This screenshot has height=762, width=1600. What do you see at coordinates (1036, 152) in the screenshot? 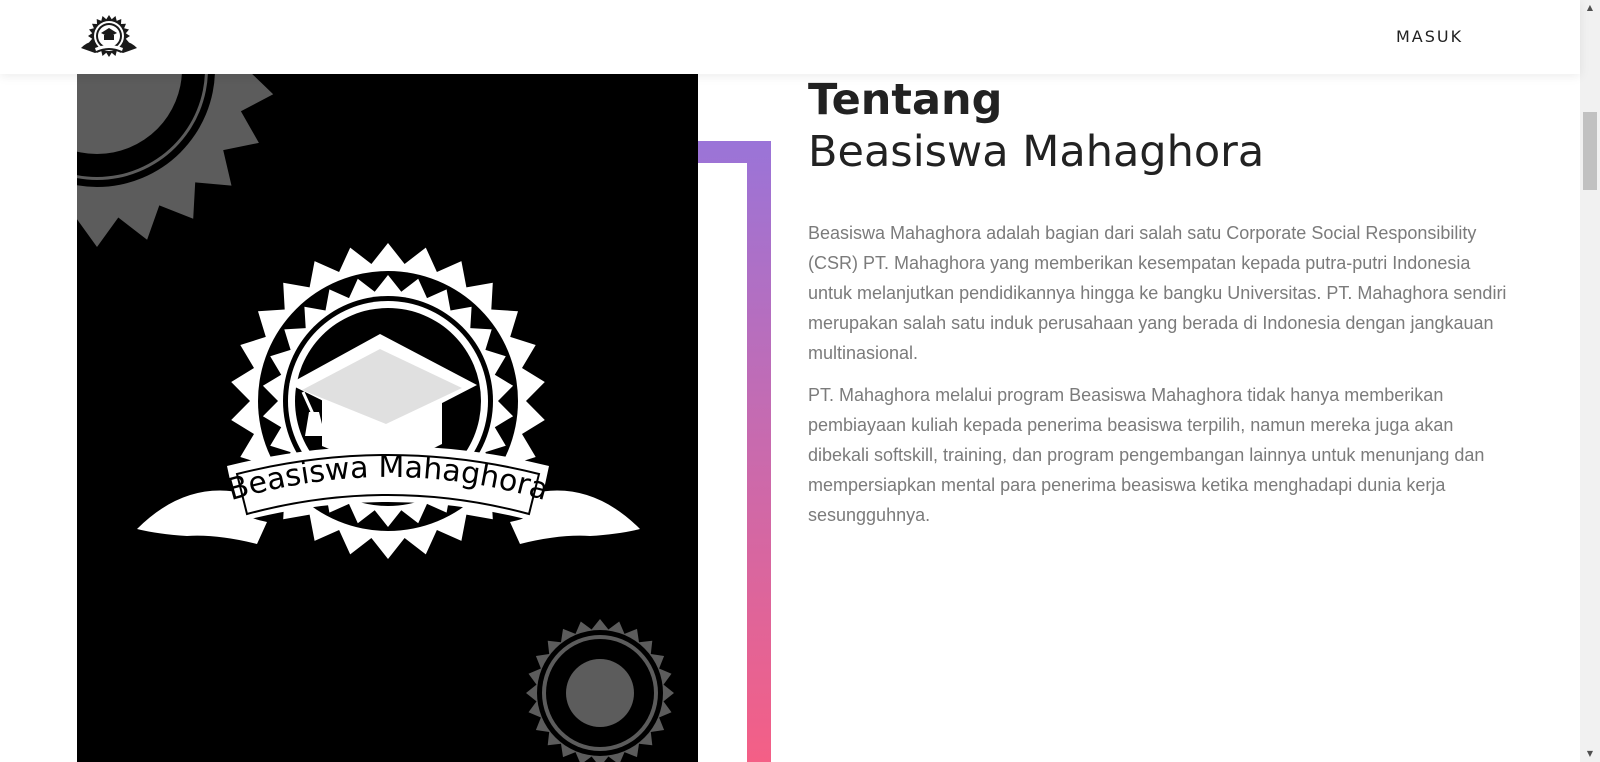
I see `about-title-light: Beasiswa Mahaghora` at bounding box center [1036, 152].